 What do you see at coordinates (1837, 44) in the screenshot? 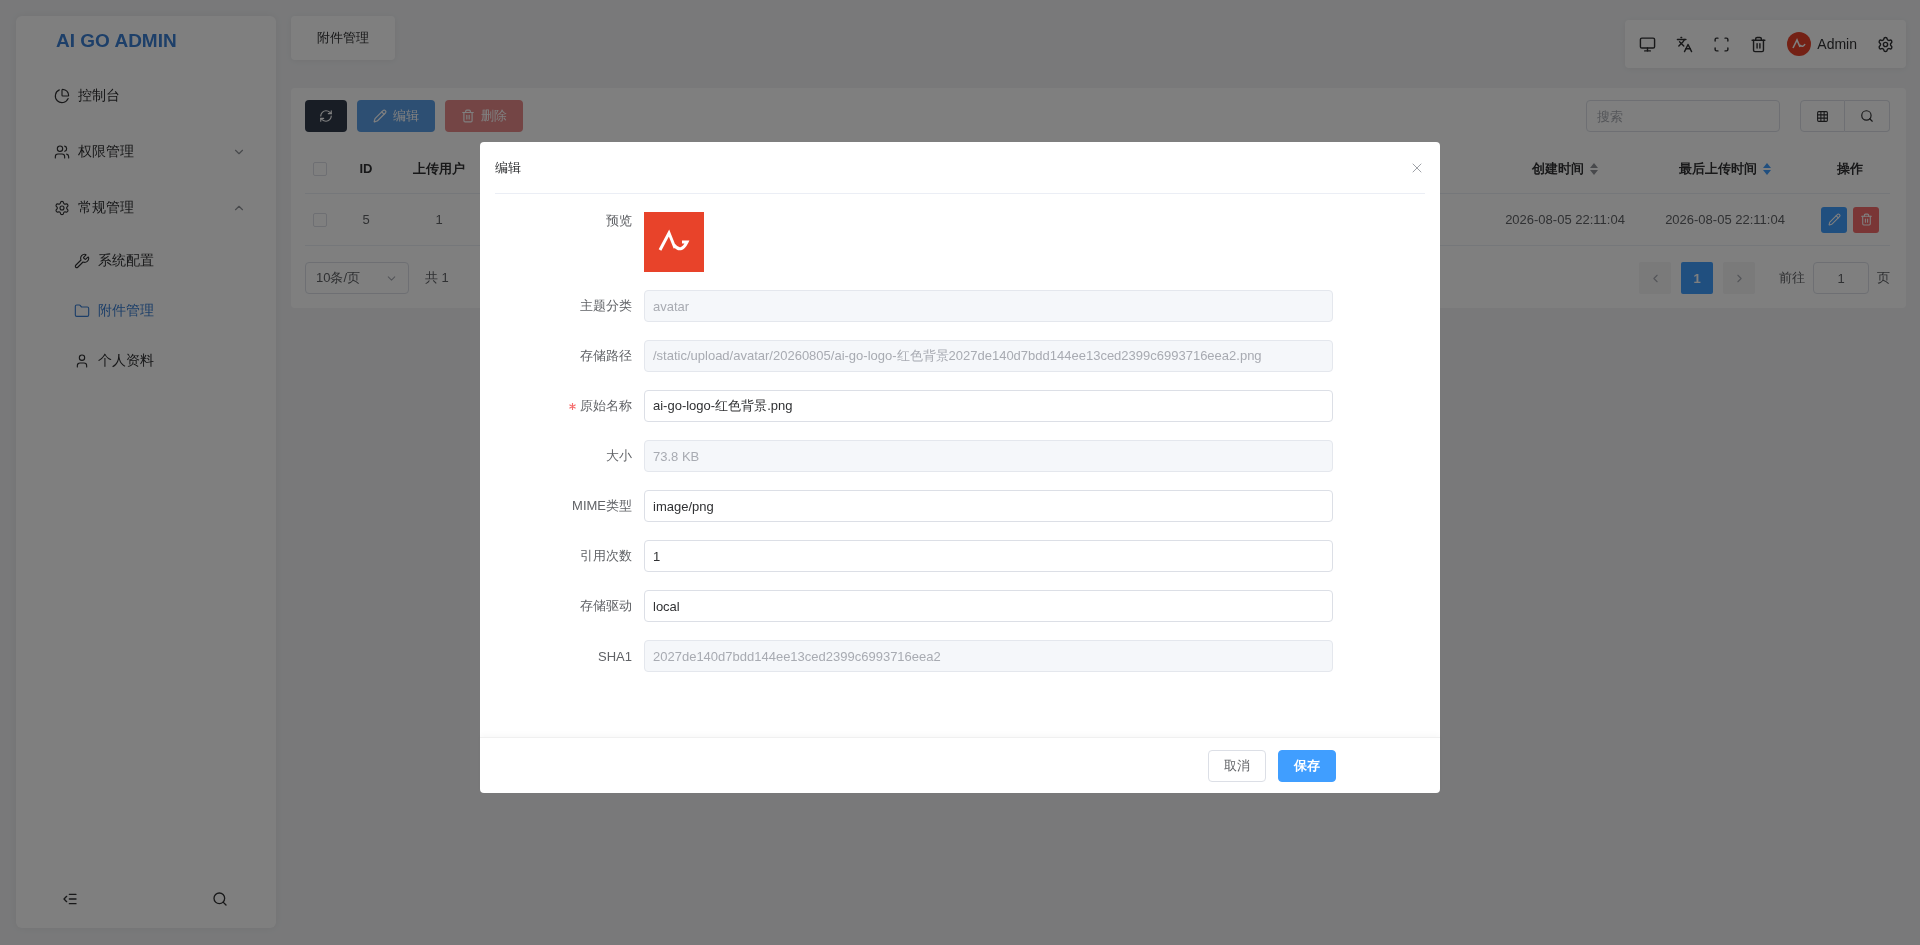
I see `user-name: Admin` at bounding box center [1837, 44].